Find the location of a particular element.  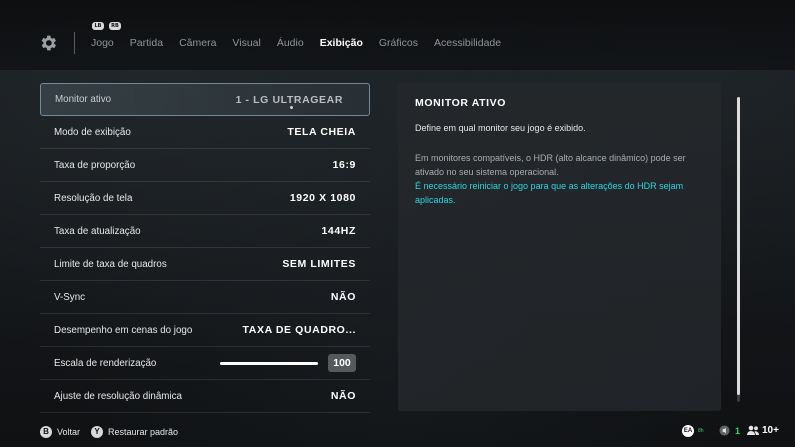

volume-status: 1 is located at coordinates (729, 430).